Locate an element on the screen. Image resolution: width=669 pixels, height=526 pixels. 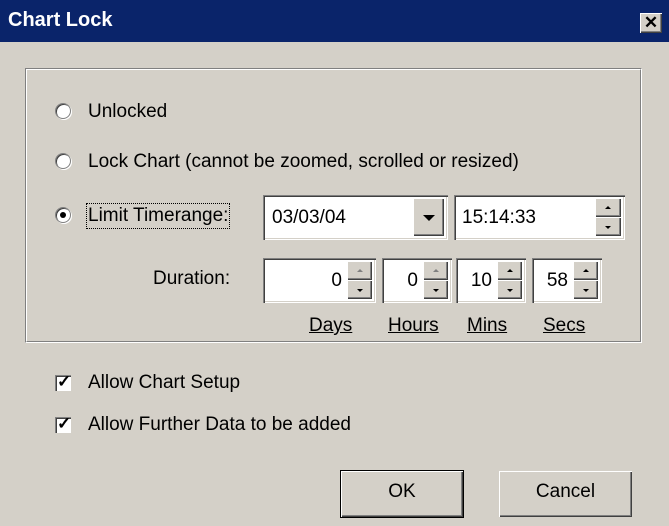
cancel-button-label: Cancel is located at coordinates (565, 491).